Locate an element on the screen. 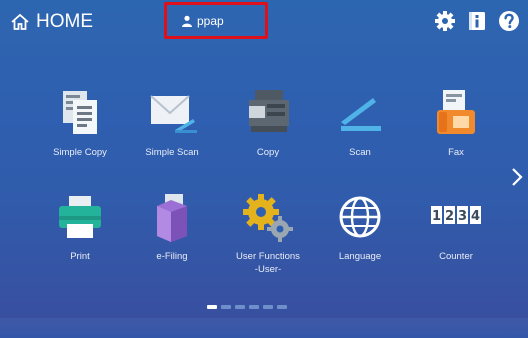 The height and width of the screenshot is (338, 528). app-label: Simple Copy is located at coordinates (80, 152).